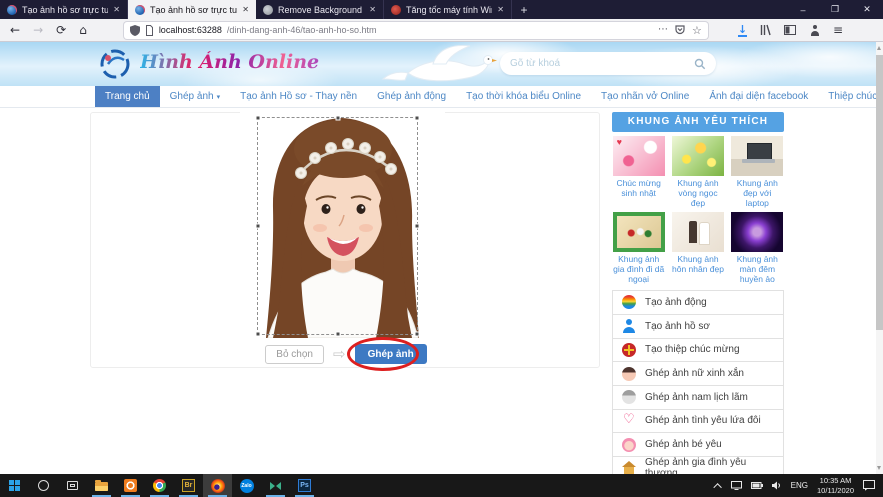  Describe the element at coordinates (698, 421) in the screenshot. I see `menu-item-tinh-yeu: Ghép ảnh tình yêu lứa đôi` at that location.